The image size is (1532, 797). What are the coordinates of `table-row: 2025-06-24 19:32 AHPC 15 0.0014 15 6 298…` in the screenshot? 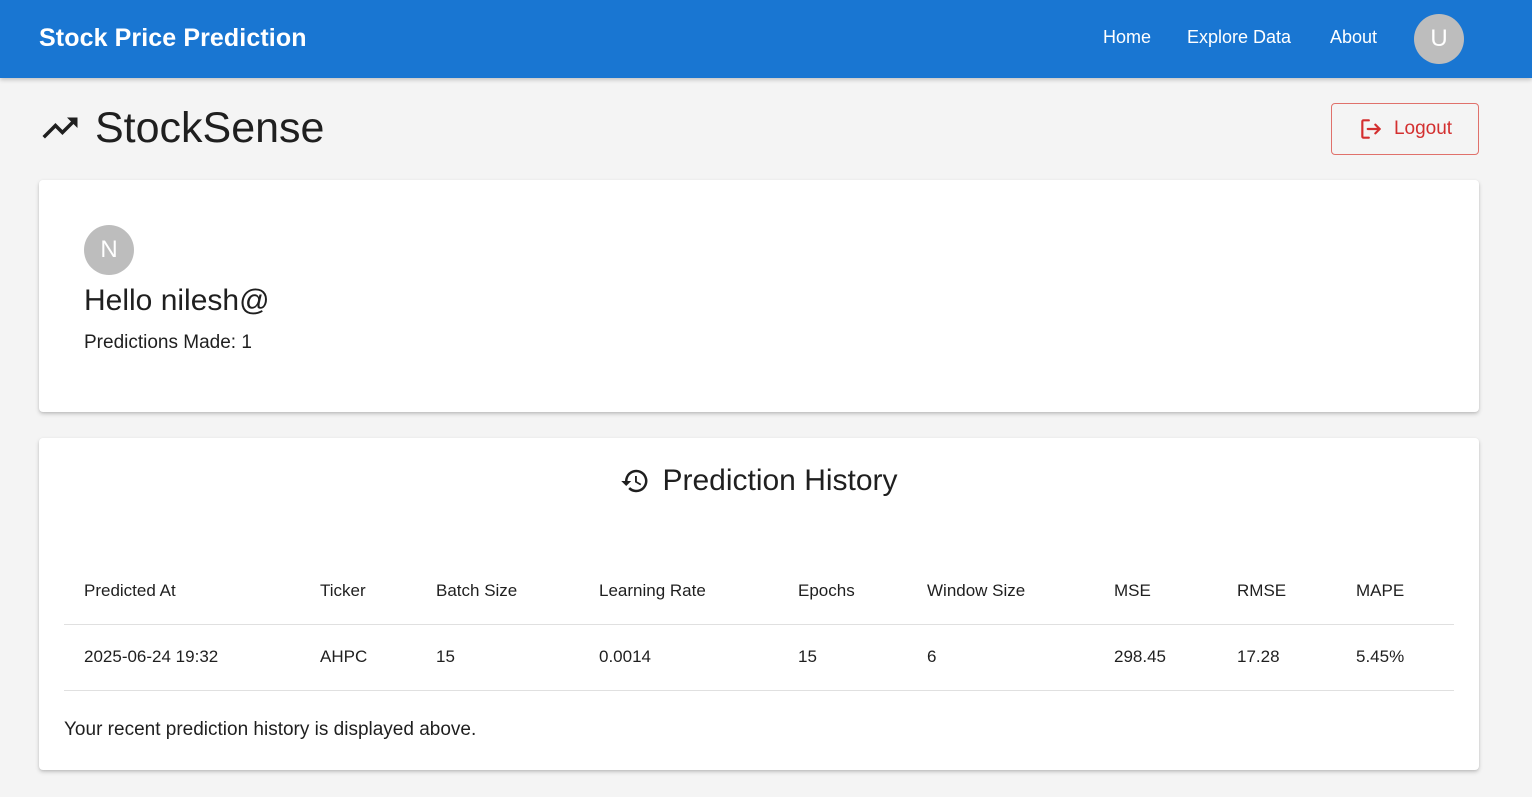 It's located at (759, 657).